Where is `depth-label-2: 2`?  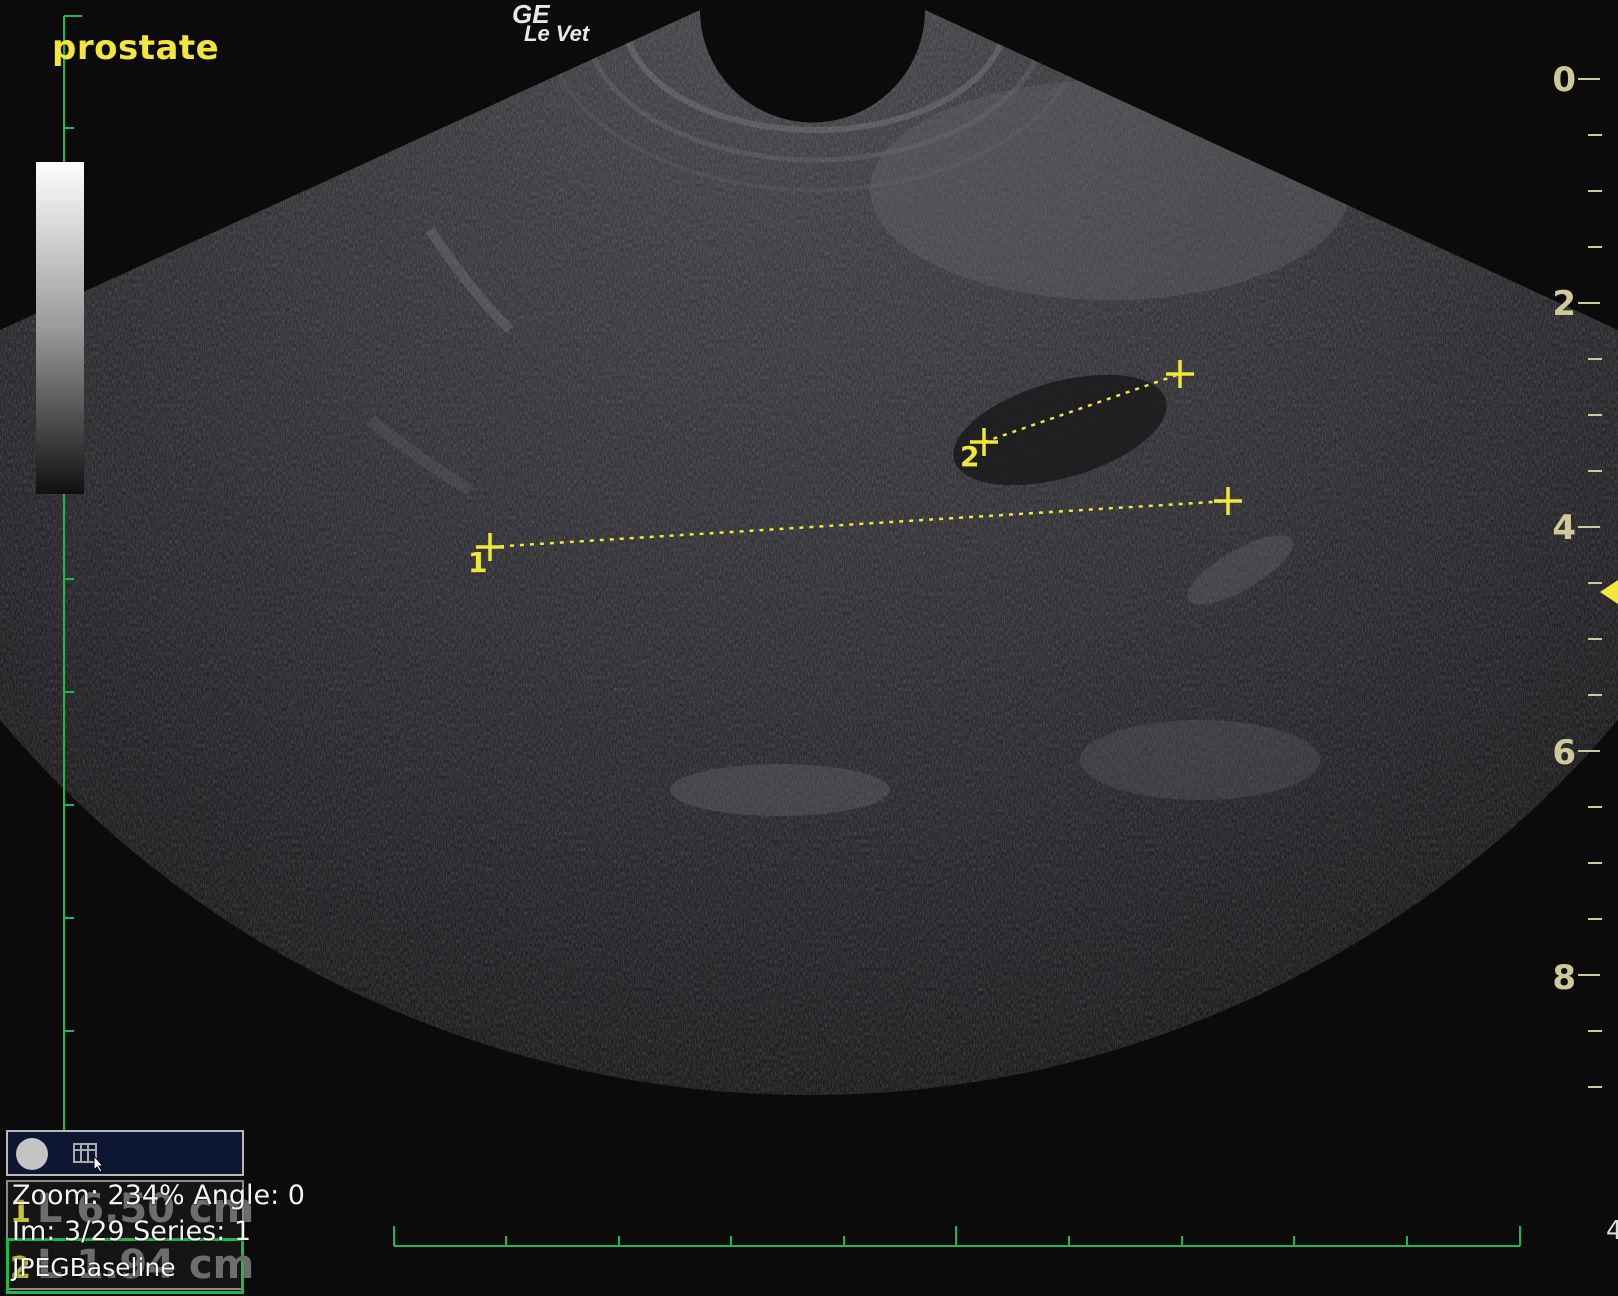
depth-label-2: 2 is located at coordinates (1564, 304).